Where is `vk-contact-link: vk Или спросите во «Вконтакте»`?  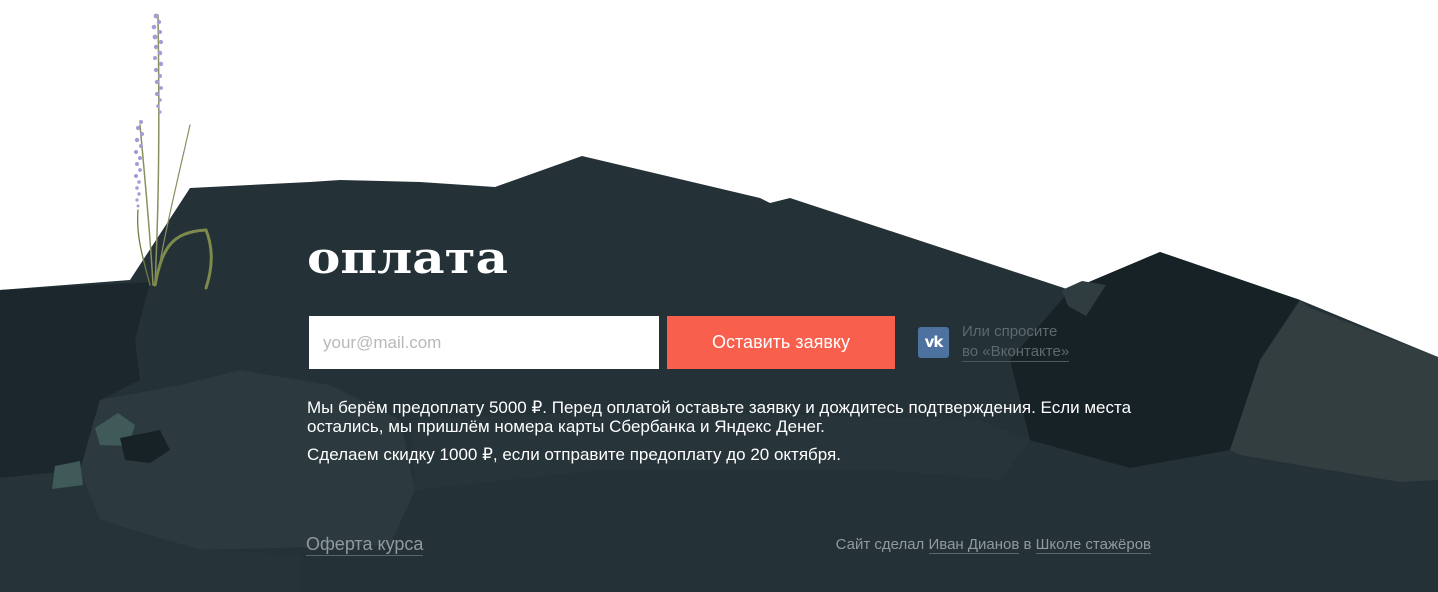
vk-contact-link: vk Или спросите во «Вконтакте» is located at coordinates (994, 342).